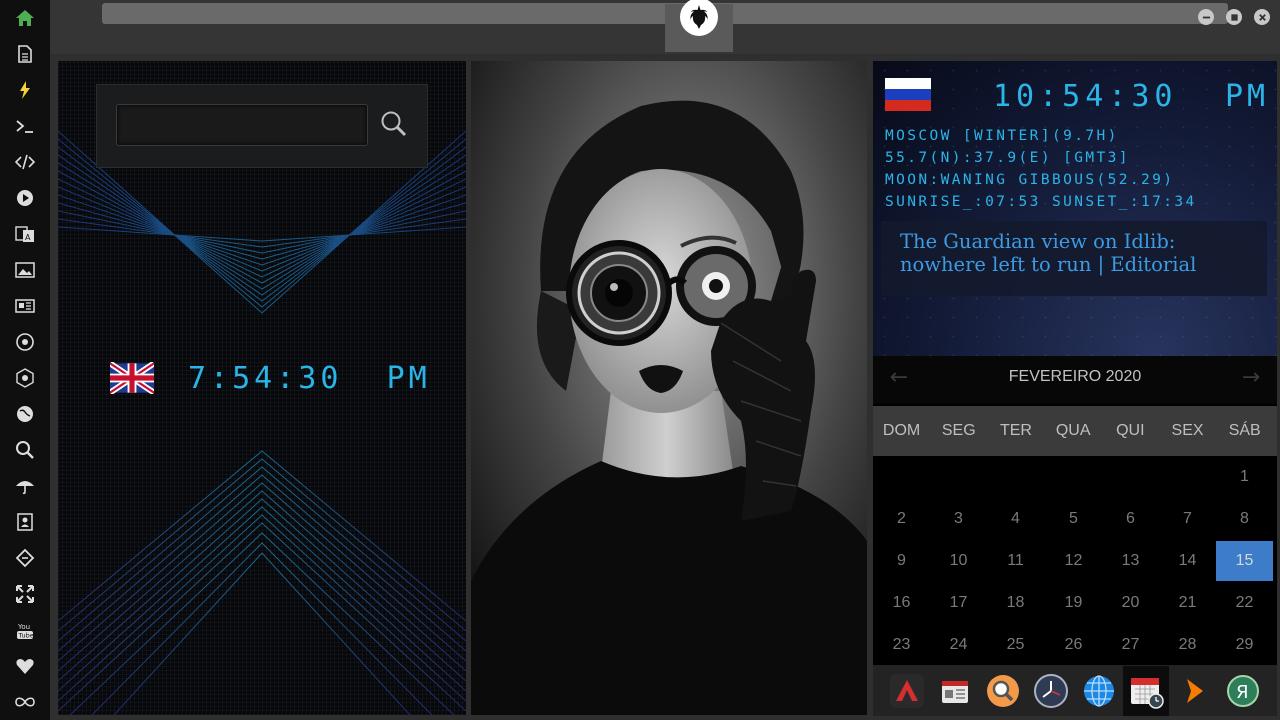 The height and width of the screenshot is (720, 1280). I want to click on empire-icon, so click(25, 378).